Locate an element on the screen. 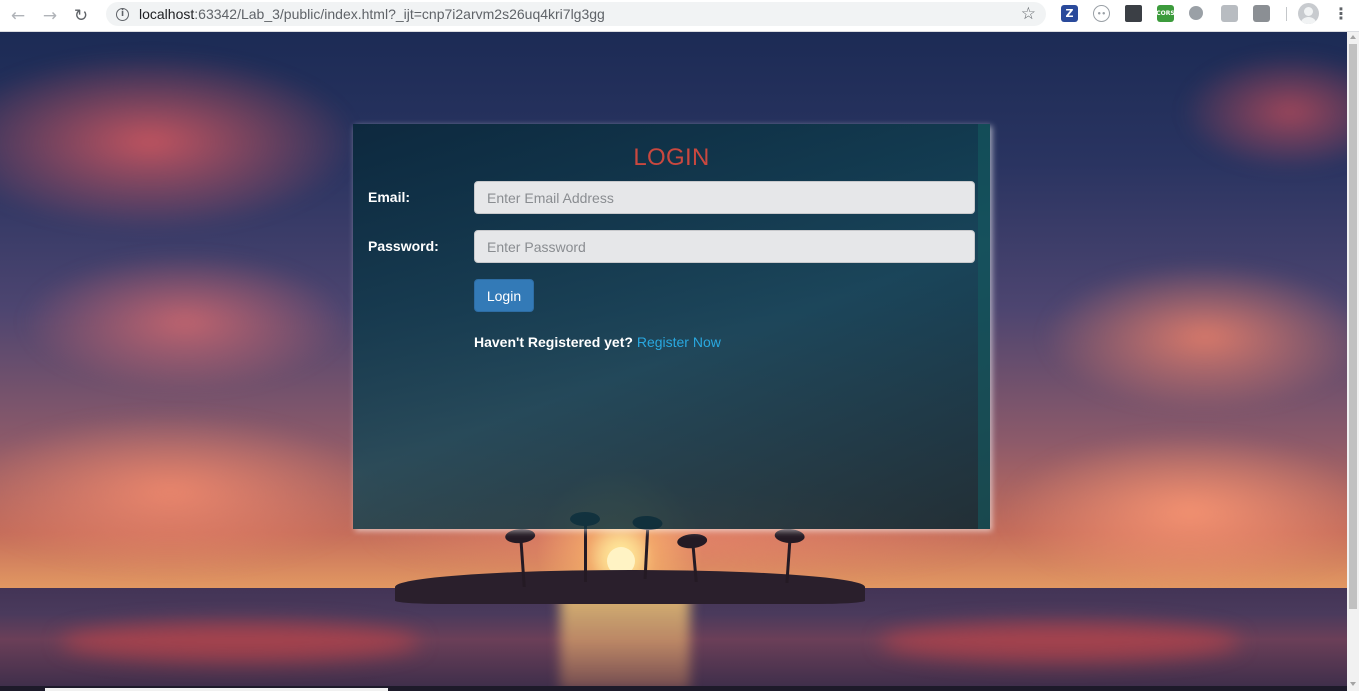 This screenshot has width=1359, height=691. register-now-link: Register Now is located at coordinates (679, 342).